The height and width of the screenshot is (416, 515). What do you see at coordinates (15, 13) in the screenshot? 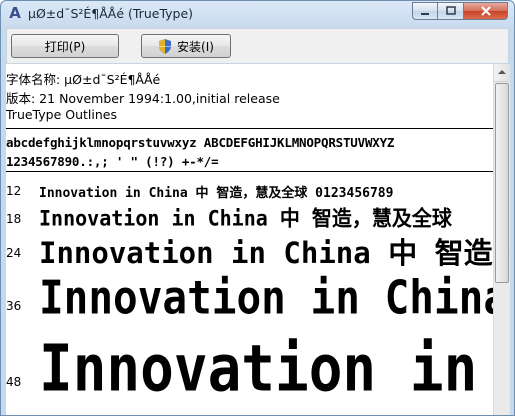
I see `font-app-icon: A` at bounding box center [15, 13].